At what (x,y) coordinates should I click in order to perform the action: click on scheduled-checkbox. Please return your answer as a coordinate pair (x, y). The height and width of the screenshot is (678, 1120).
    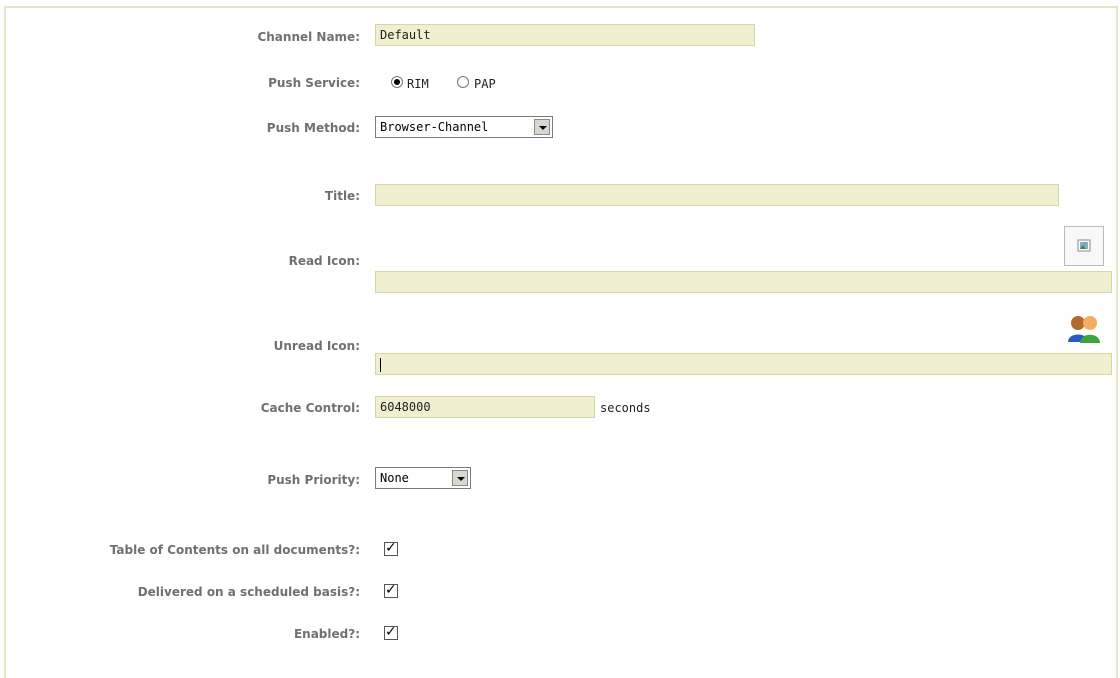
    Looking at the image, I should click on (391, 590).